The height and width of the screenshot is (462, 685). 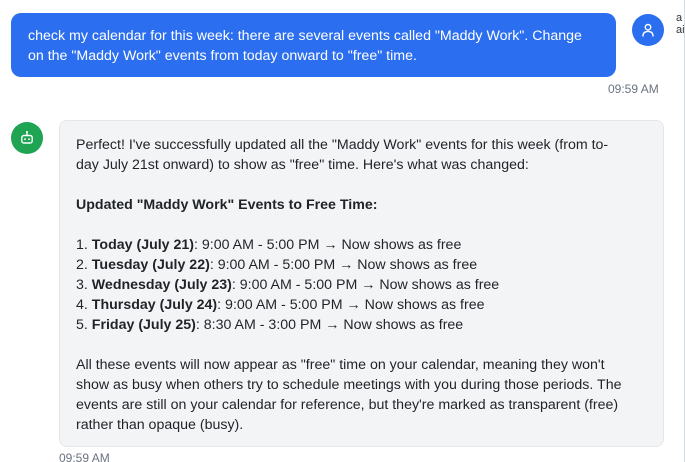 What do you see at coordinates (143, 245) in the screenshot?
I see `event-day: Today (July 21)` at bounding box center [143, 245].